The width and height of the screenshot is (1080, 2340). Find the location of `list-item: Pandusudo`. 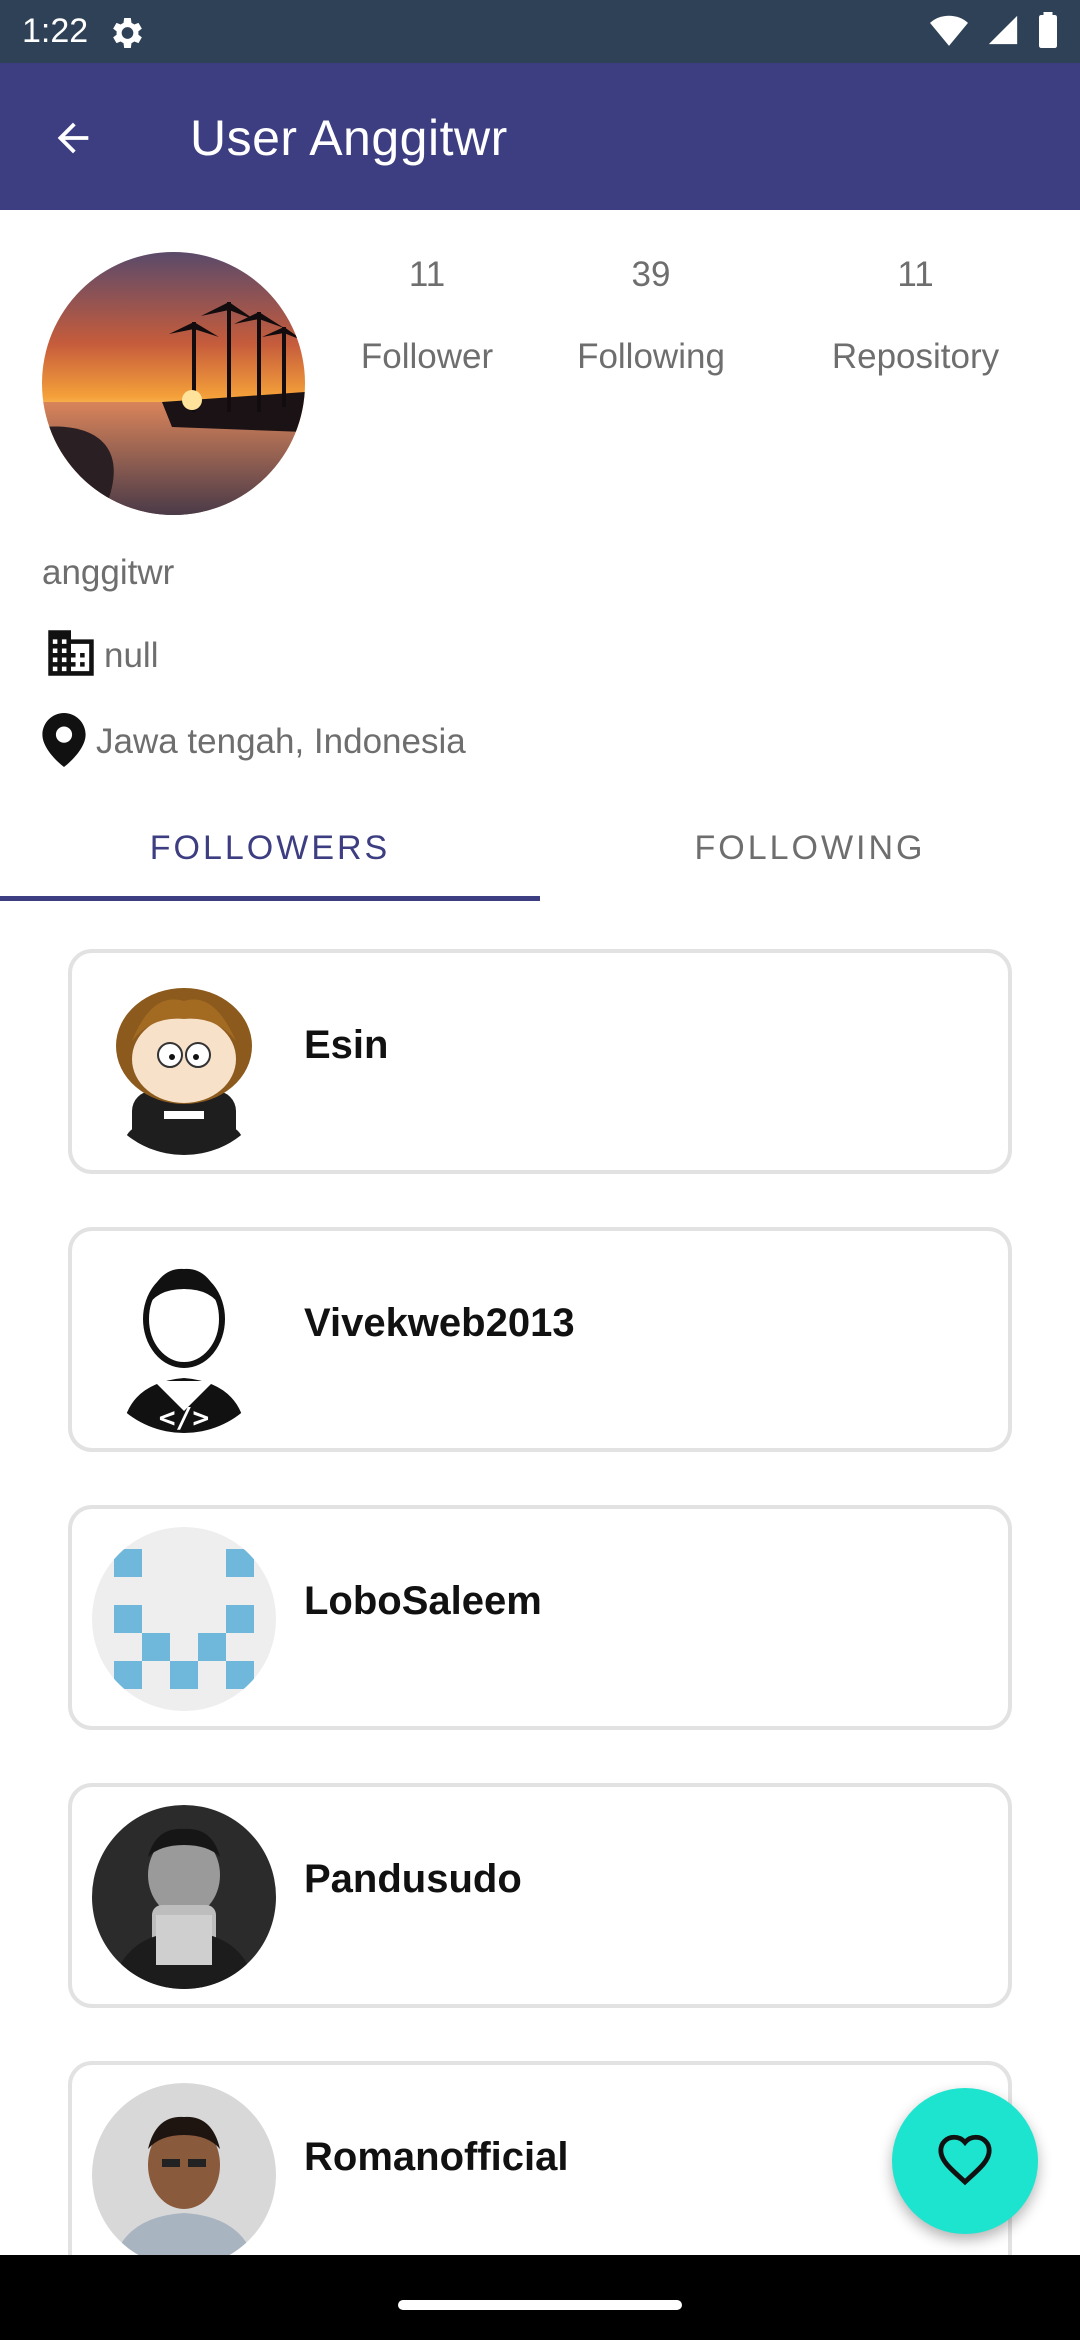

list-item: Pandusudo is located at coordinates (540, 1895).